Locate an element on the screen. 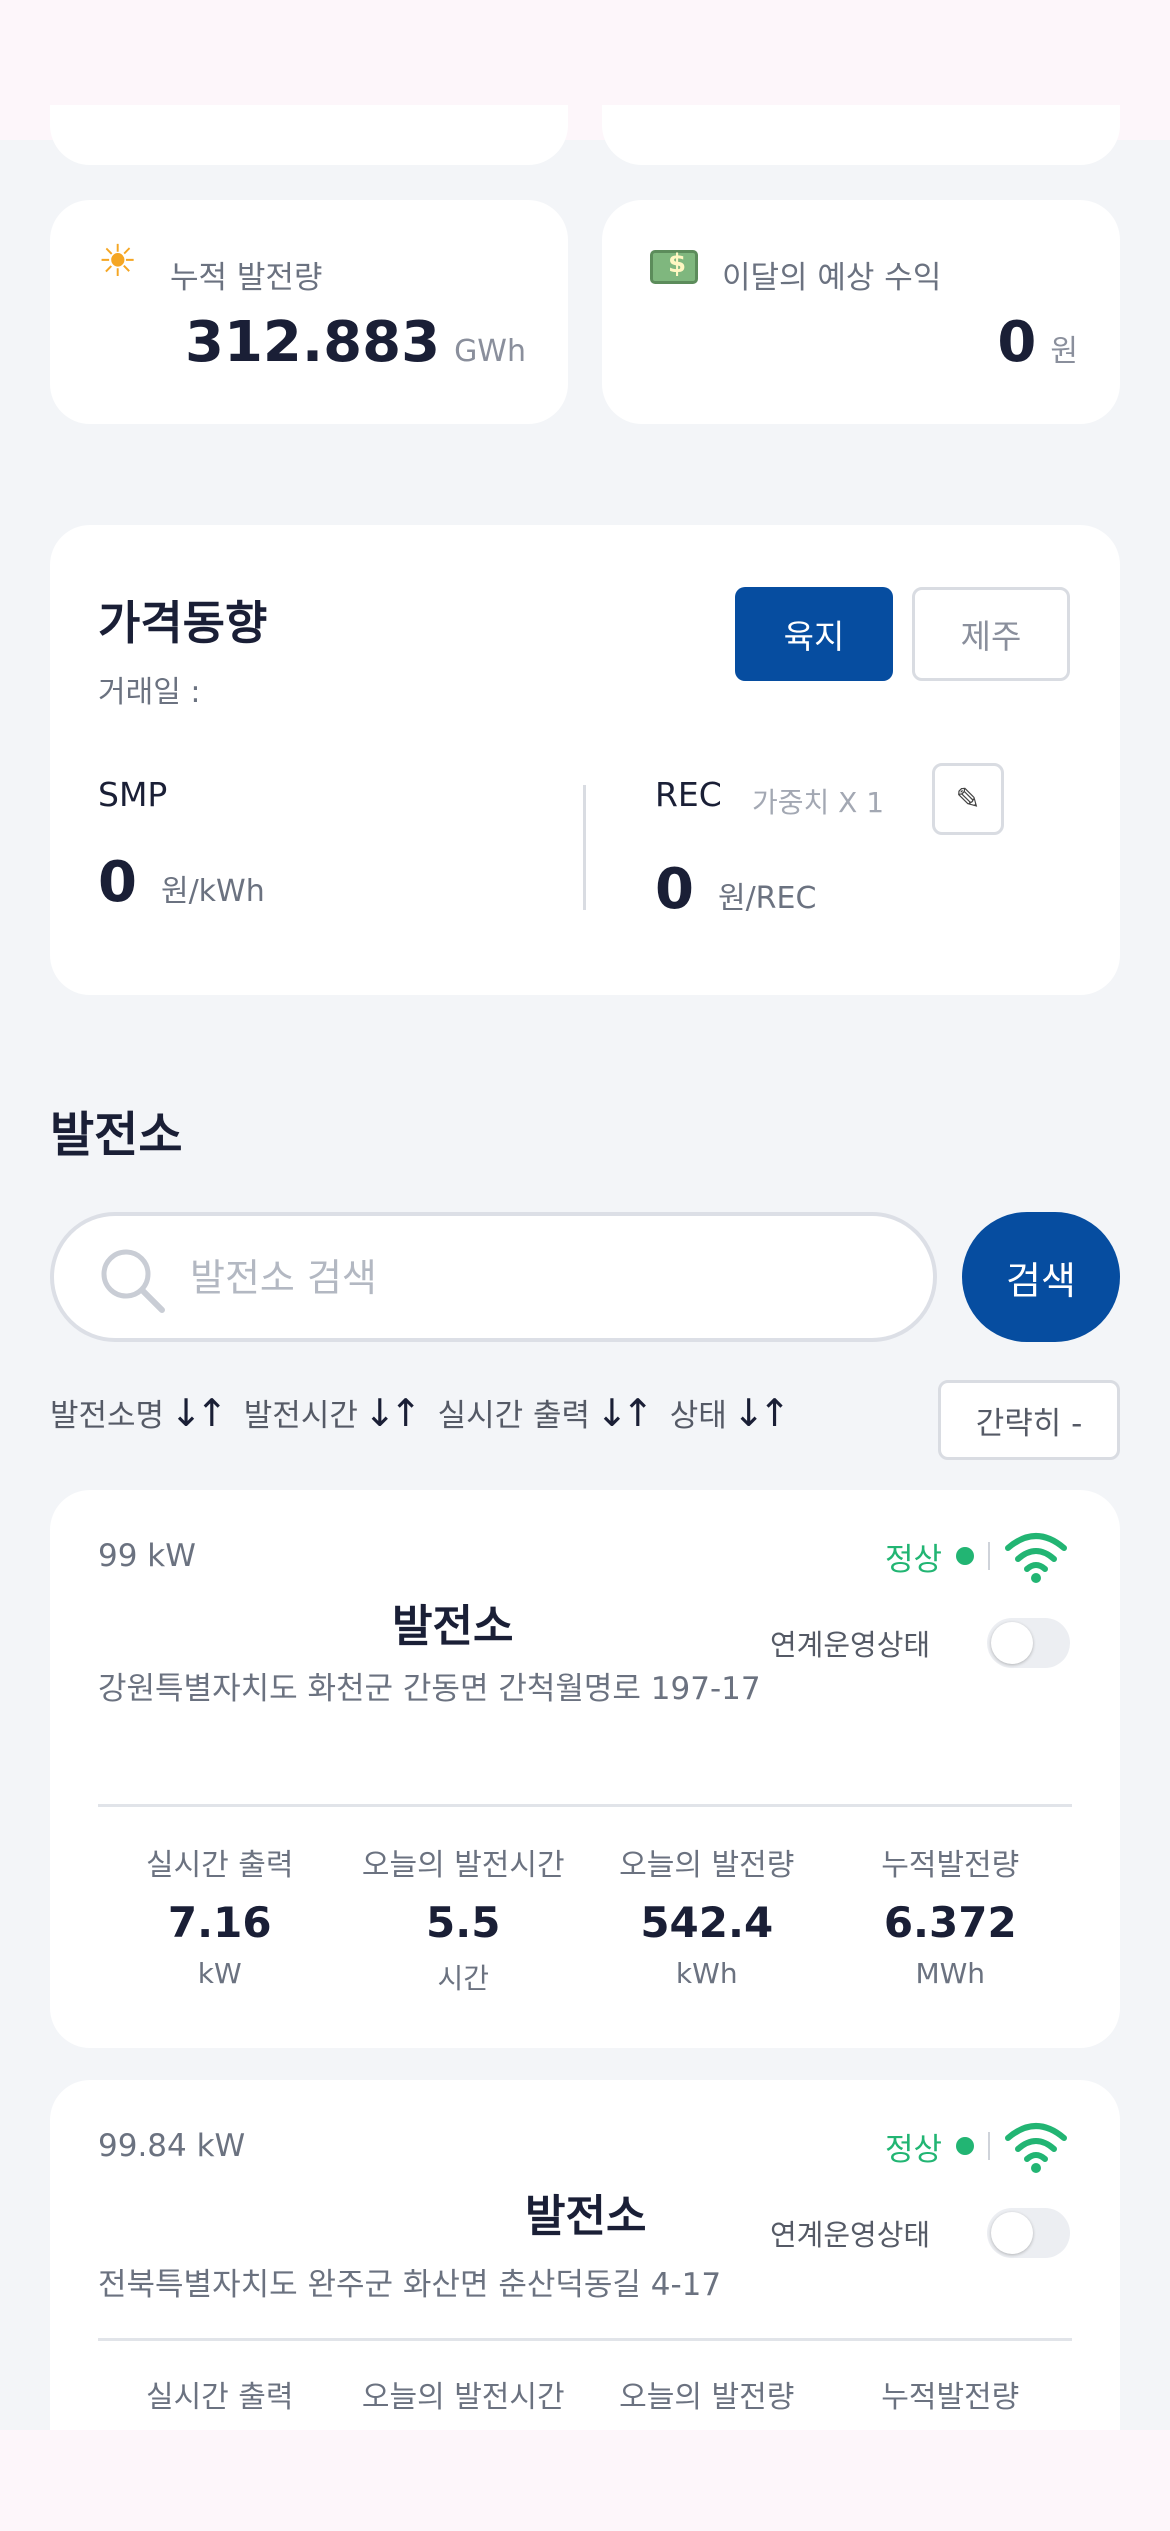 The image size is (1170, 2531). sort-row: 발전소명 ↓↑ 발전시간 ↓↑ 실시간 출력 ↓↑ 상태 ↓↑ is located at coordinates (420, 1412).